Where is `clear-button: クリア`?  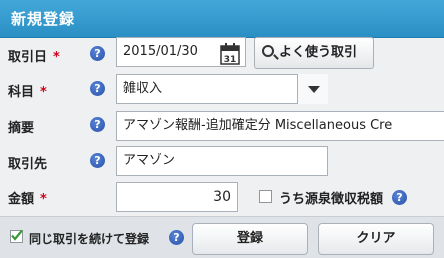 clear-button: クリア is located at coordinates (376, 239).